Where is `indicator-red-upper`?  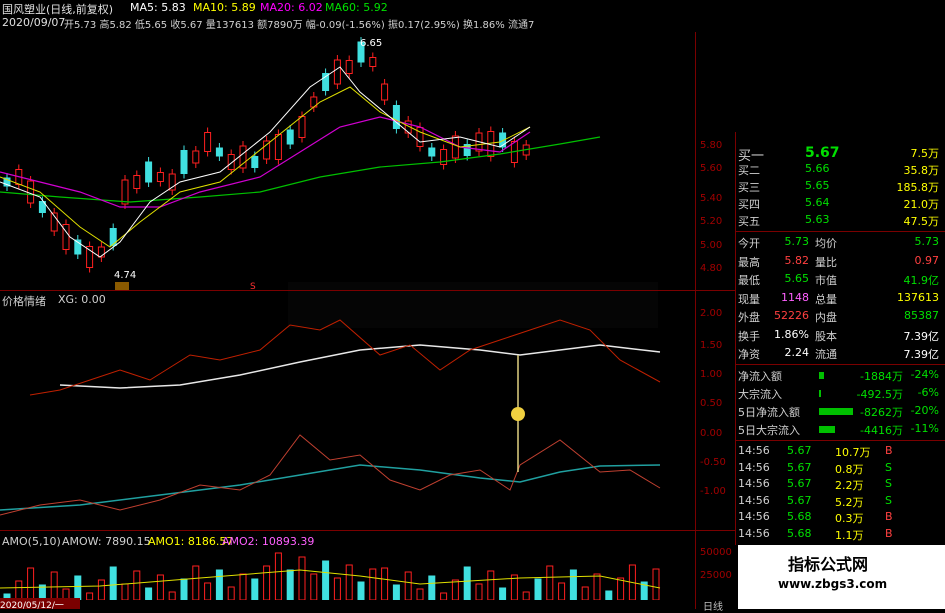 indicator-red-upper is located at coordinates (345, 357).